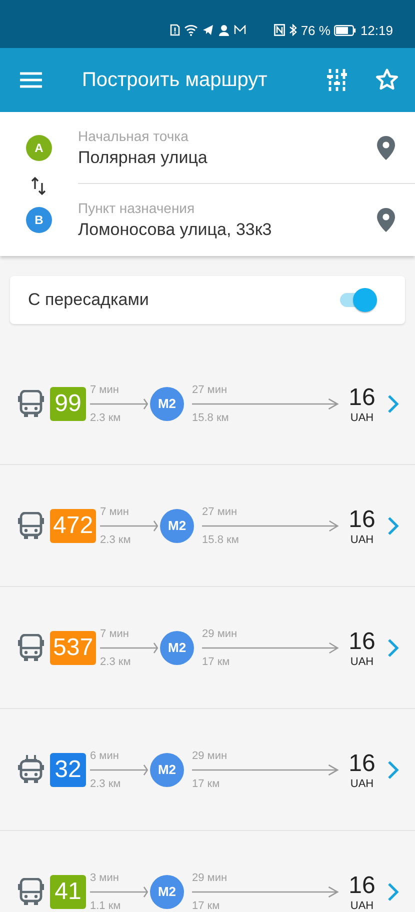 The width and height of the screenshot is (415, 912). What do you see at coordinates (315, 30) in the screenshot?
I see `battery-percent: 76 %` at bounding box center [315, 30].